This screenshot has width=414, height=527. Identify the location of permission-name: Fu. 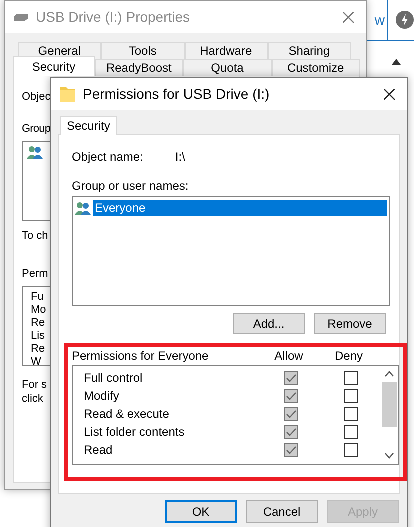
(38, 297).